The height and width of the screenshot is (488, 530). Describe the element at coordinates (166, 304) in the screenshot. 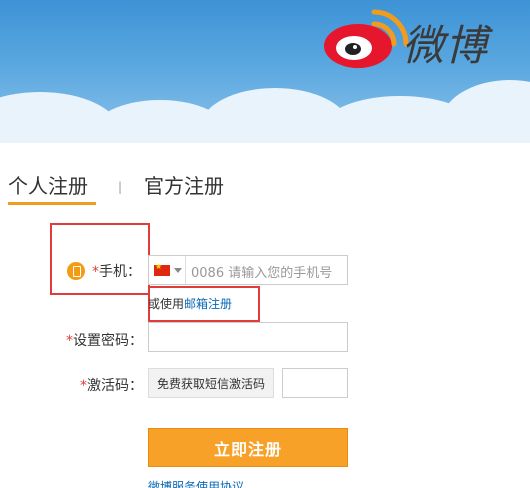

I see `alt-register-prefix: 或使用` at that location.